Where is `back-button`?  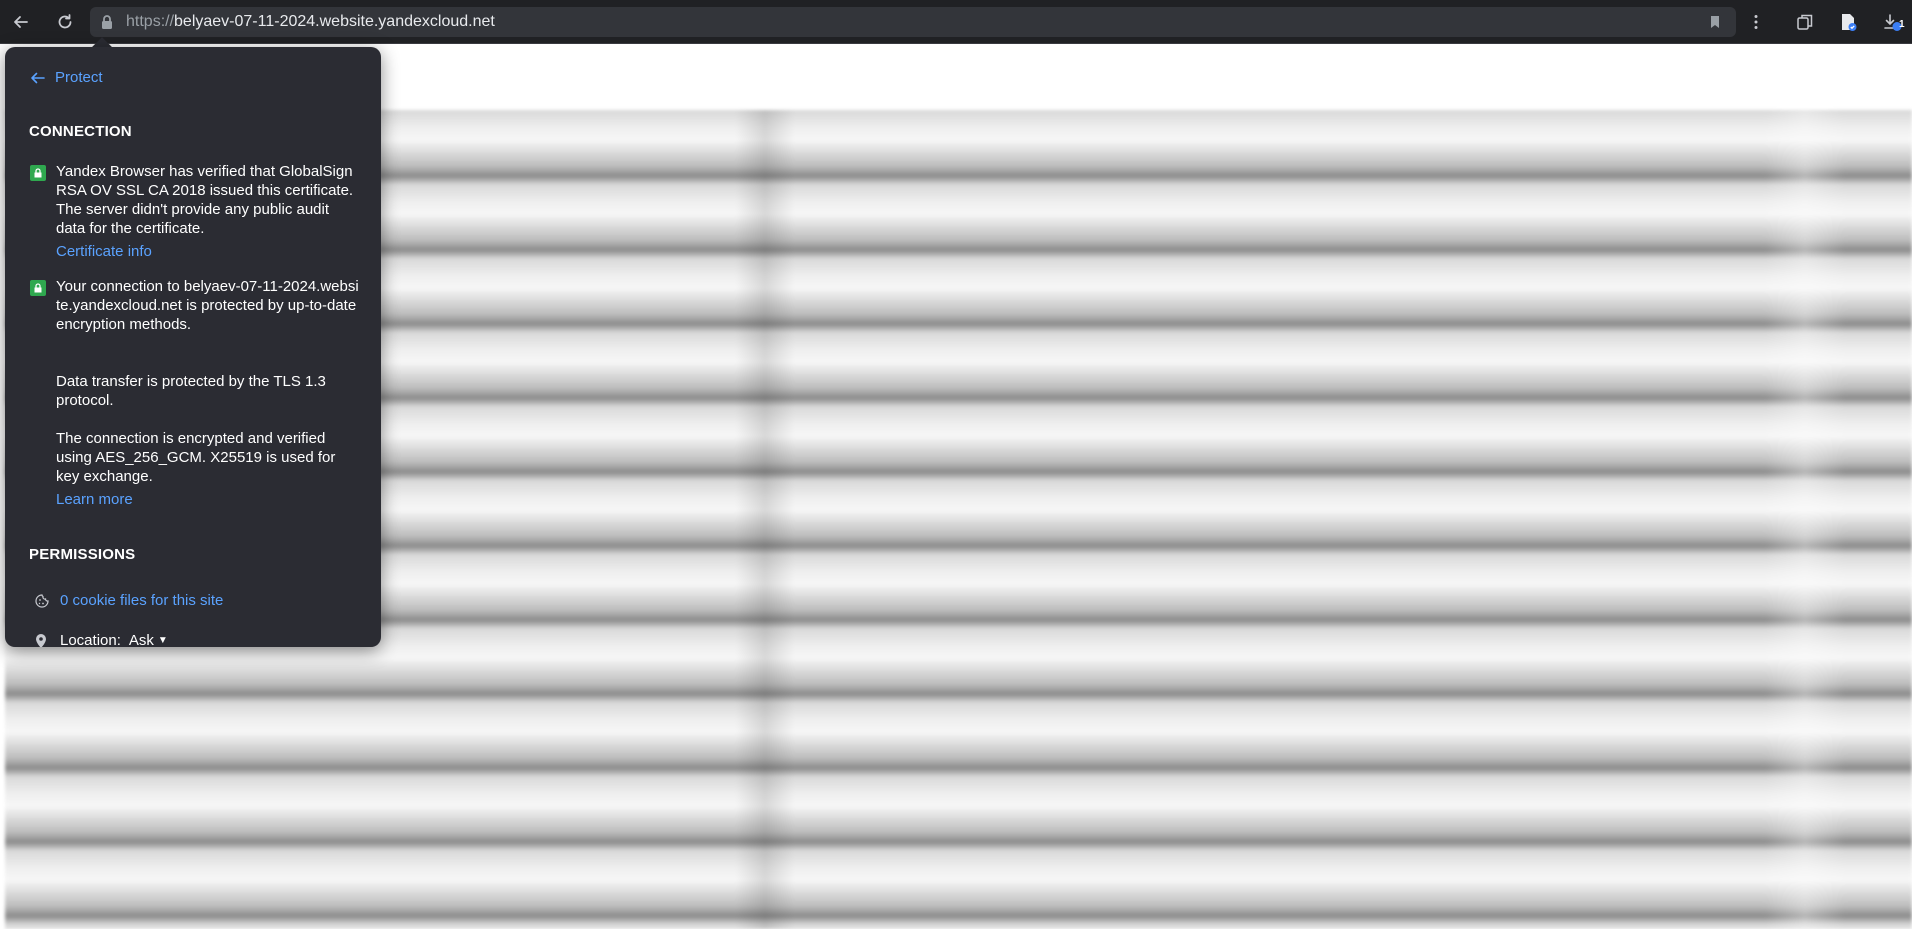 back-button is located at coordinates (21, 22).